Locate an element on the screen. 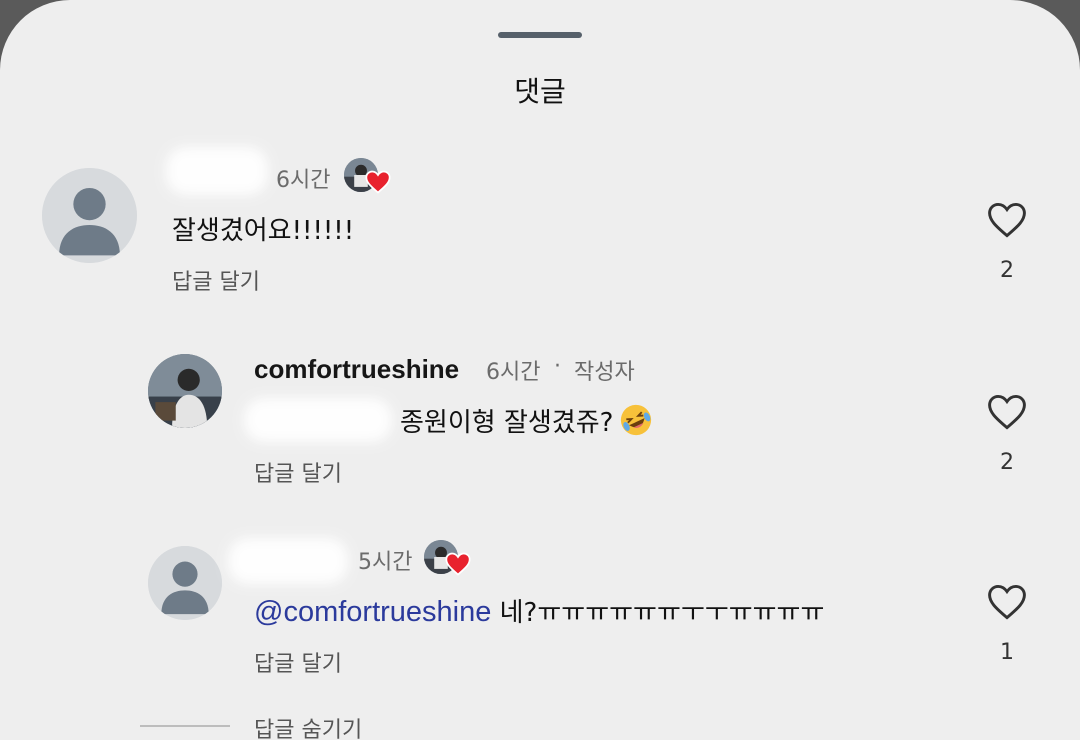  comment-text-row: @comfortrueshine 네?ㅠㅠㅠㅠㅠㅠㅜㅜㅠㅠㅠㅠ is located at coordinates (539, 610).